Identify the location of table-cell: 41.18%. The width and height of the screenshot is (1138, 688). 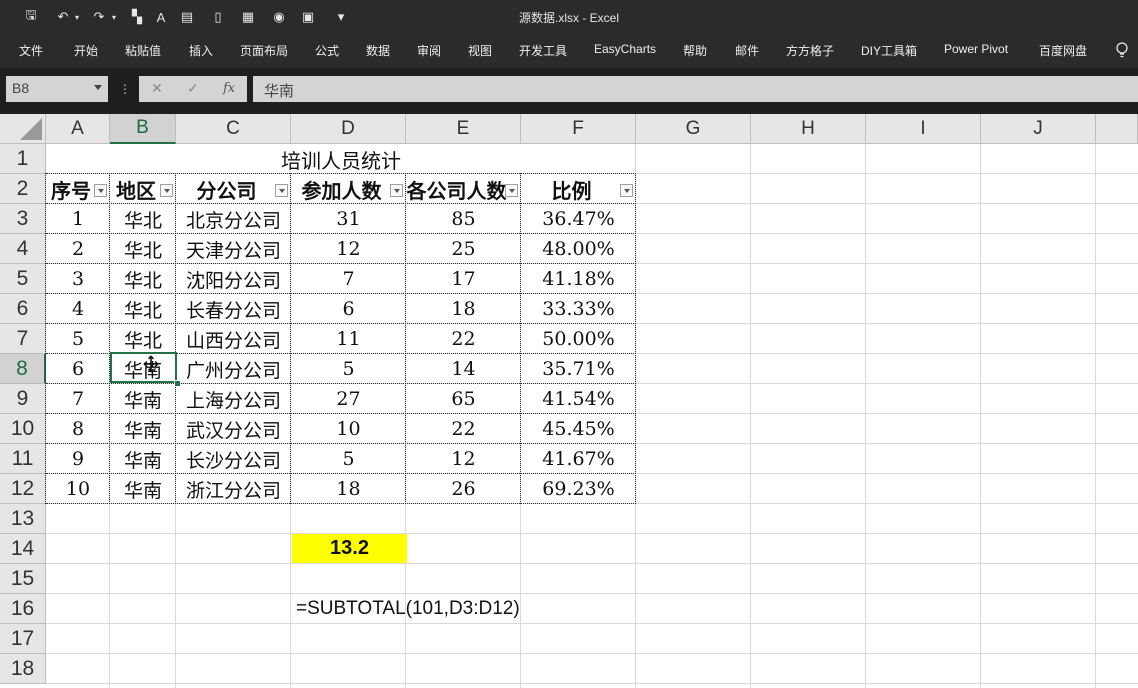
(578, 279).